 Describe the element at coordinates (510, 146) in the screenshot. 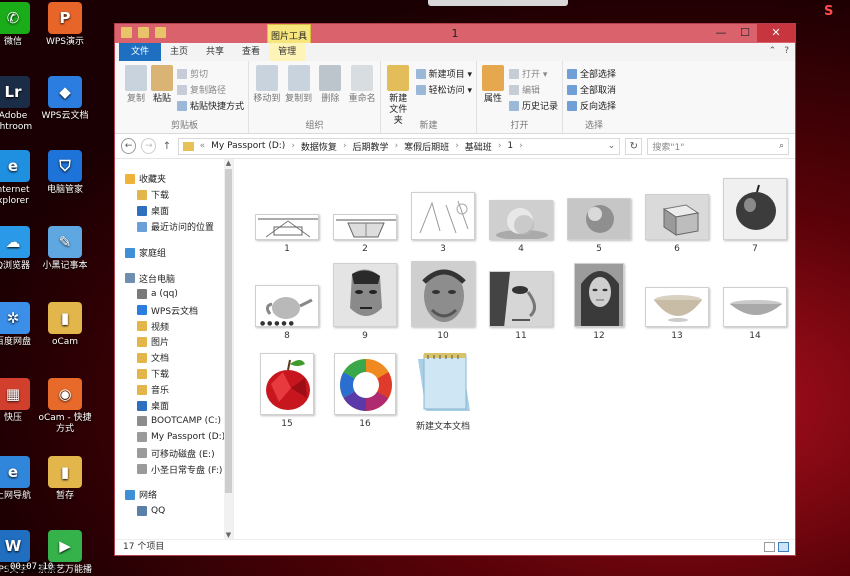

I see `breadcrumb-segment: 1` at that location.